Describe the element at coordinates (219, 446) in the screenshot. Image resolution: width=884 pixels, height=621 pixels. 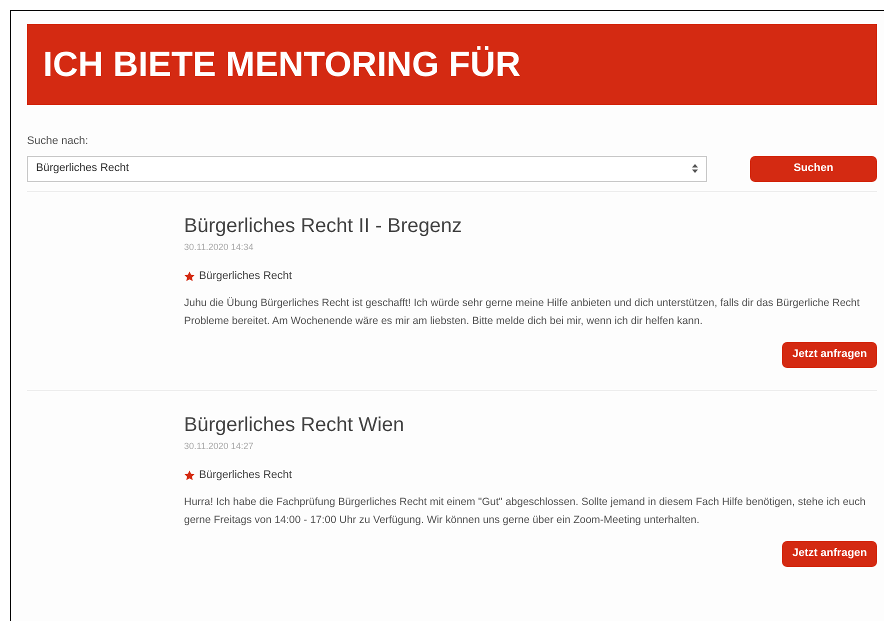
I see `post-date: 30.11.2020 14:27` at that location.